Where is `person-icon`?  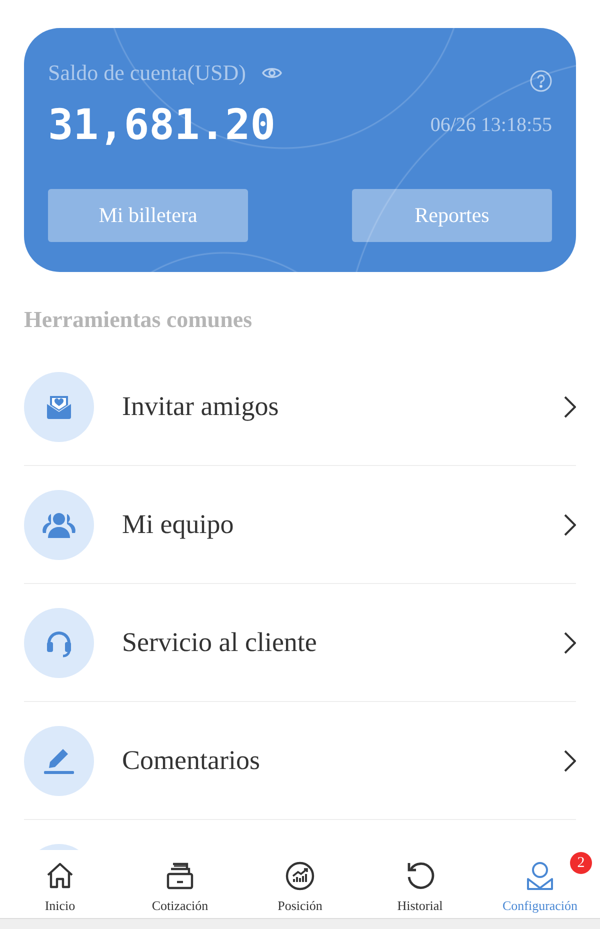 person-icon is located at coordinates (540, 876).